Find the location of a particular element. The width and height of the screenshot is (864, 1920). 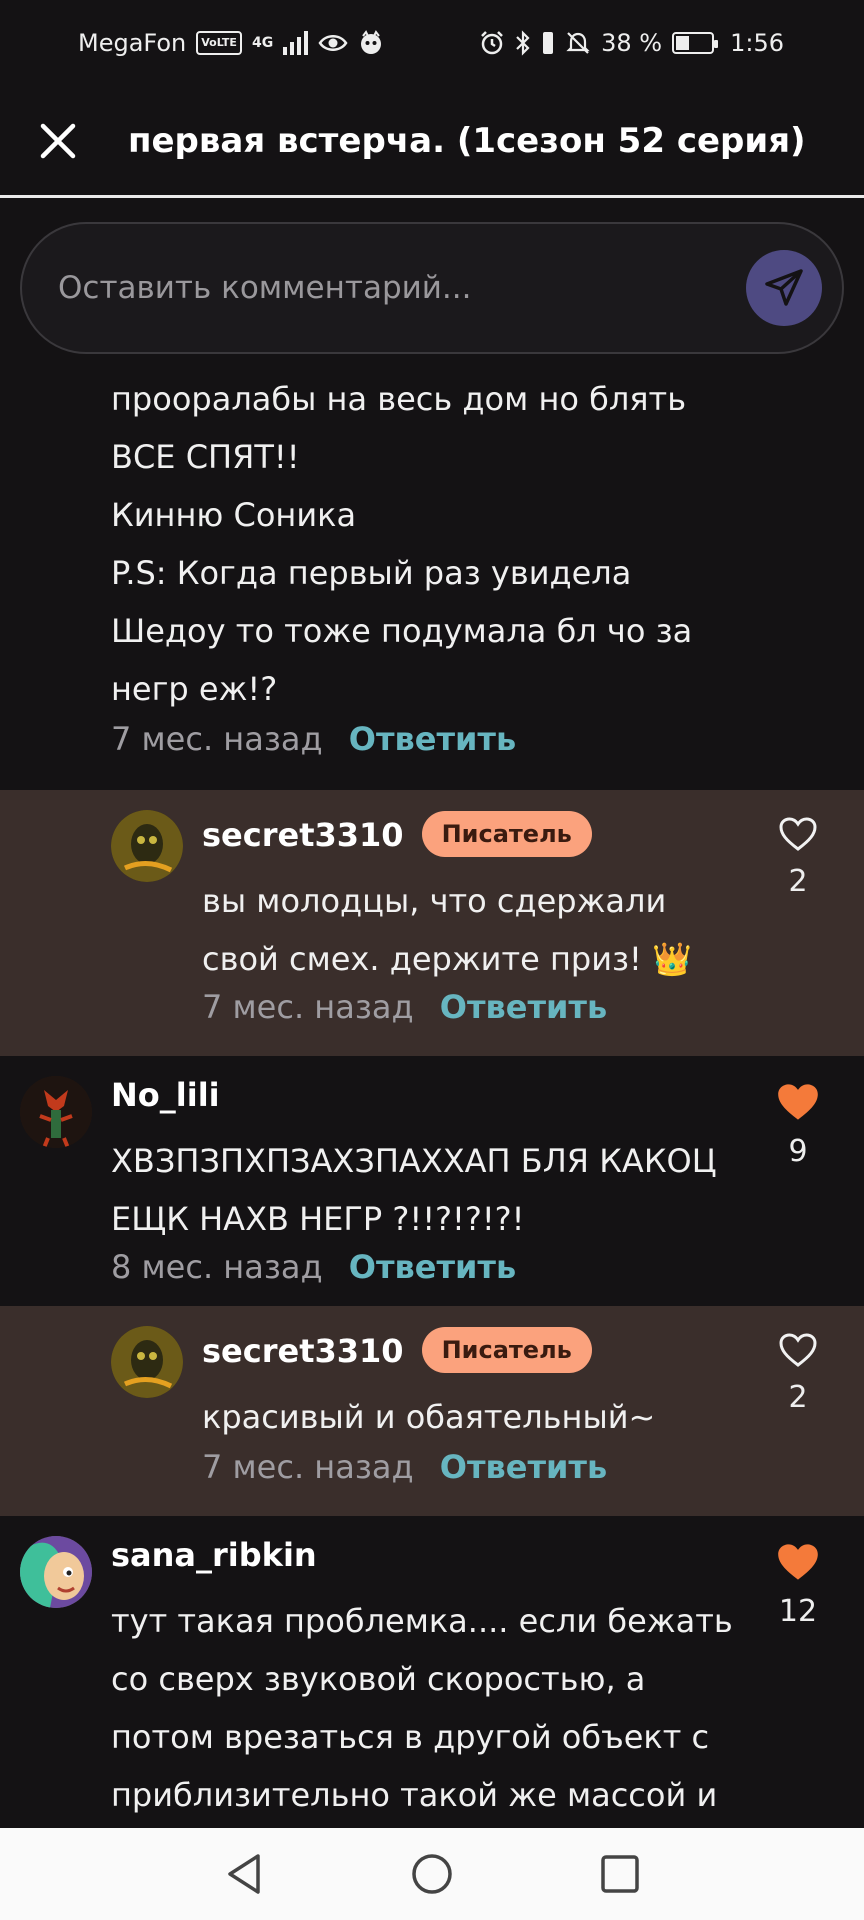

comment-meta: 8 мес. назад Ответить is located at coordinates (313, 1267).